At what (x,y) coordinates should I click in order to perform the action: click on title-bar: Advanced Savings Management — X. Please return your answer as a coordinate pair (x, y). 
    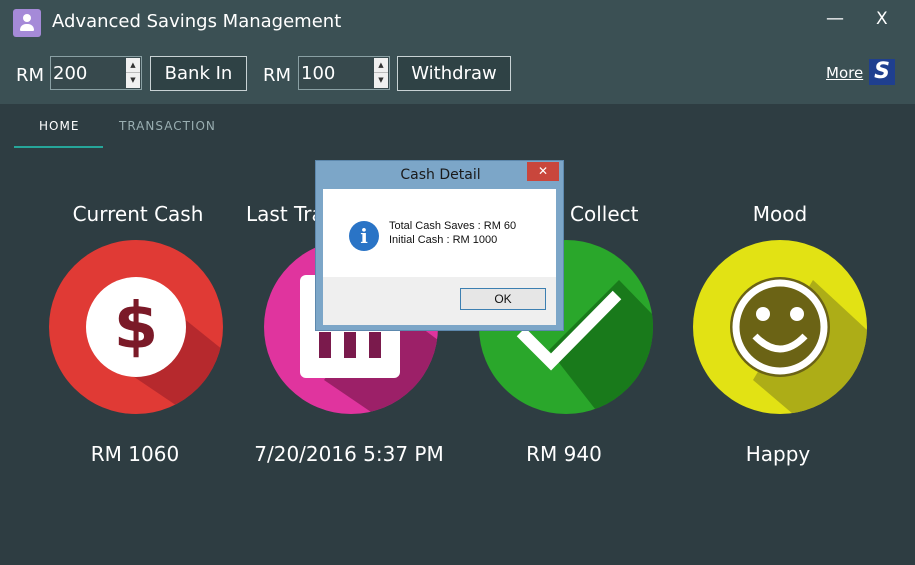
    Looking at the image, I should click on (457, 22).